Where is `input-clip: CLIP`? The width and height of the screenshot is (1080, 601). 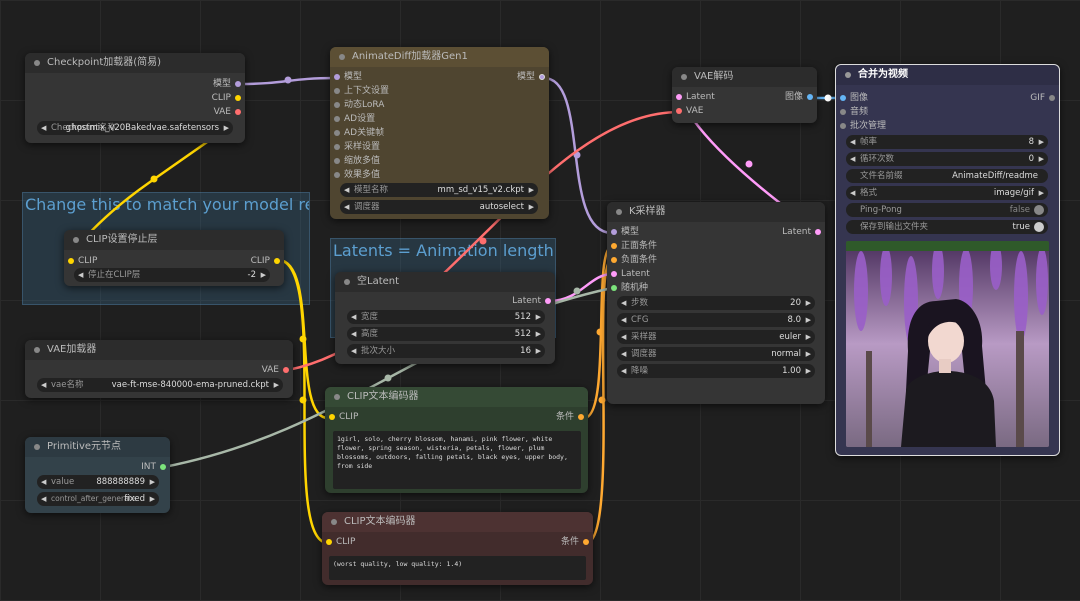 input-clip: CLIP is located at coordinates (80, 261).